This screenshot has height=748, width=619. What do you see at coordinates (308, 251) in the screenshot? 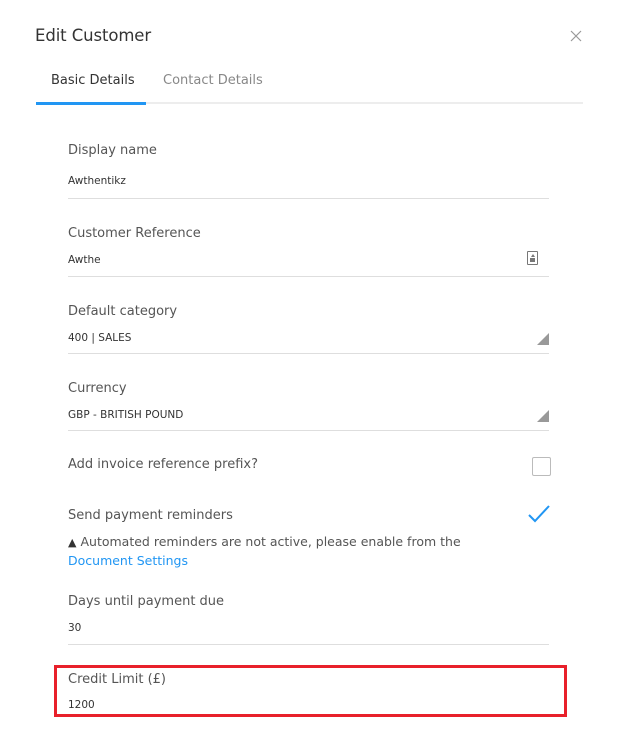
I see `customer-reference-field: Customer Reference Awthe` at bounding box center [308, 251].